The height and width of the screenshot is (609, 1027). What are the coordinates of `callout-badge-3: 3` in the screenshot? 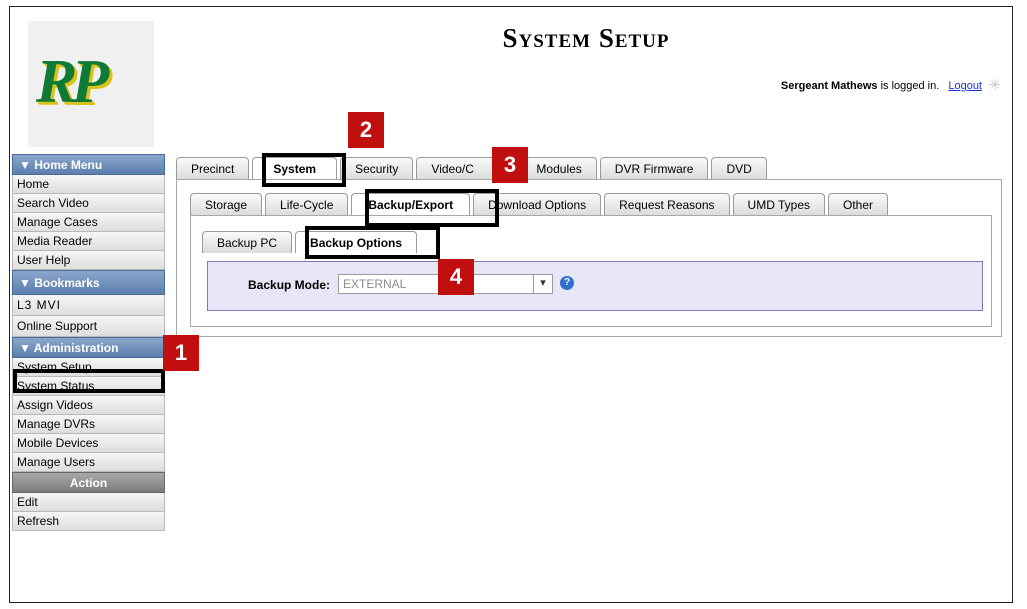 It's located at (510, 165).